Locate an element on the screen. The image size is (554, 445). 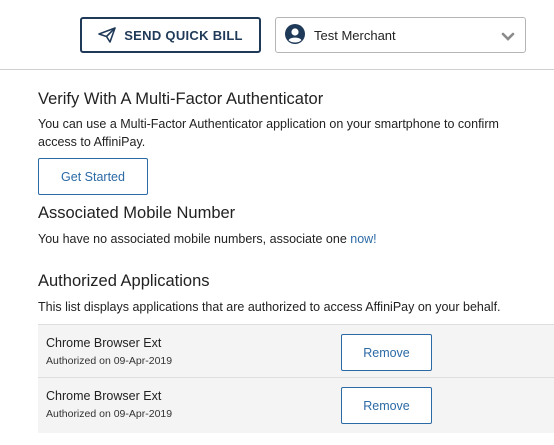
merchant-select: Test Merchant is located at coordinates (400, 35).